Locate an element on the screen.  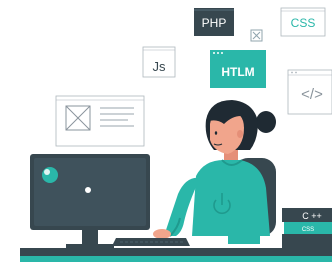
php-card: PHP is located at coordinates (214, 22).